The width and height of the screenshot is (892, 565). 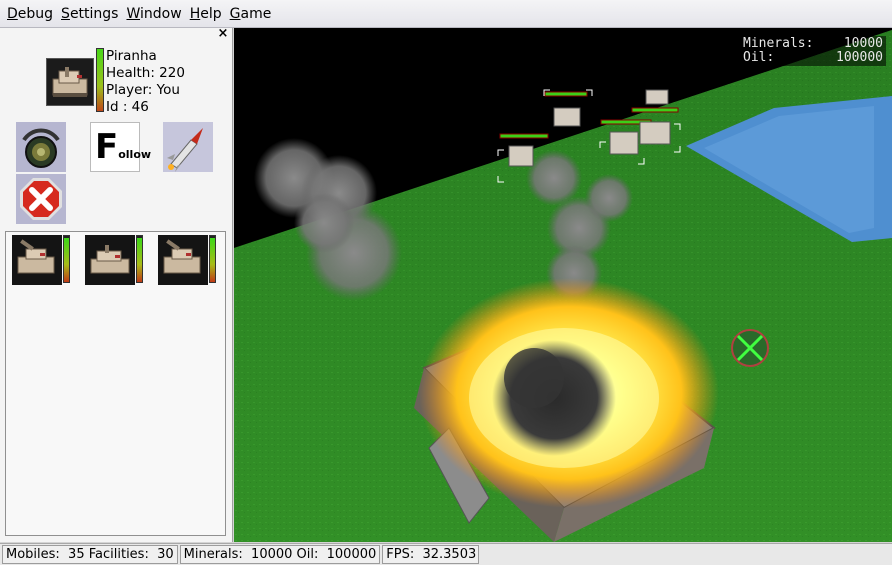 I want to click on unit-health-bar, so click(x=100, y=80).